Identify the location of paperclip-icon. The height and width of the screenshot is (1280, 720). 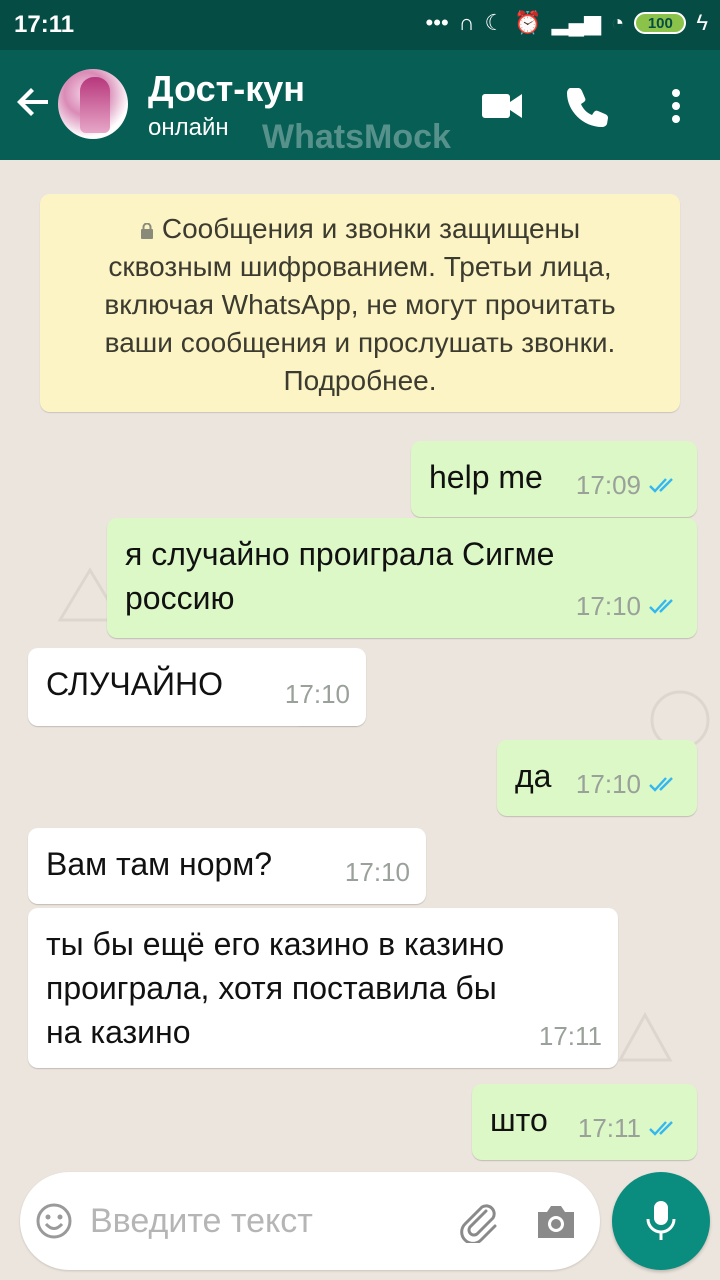
(478, 1221).